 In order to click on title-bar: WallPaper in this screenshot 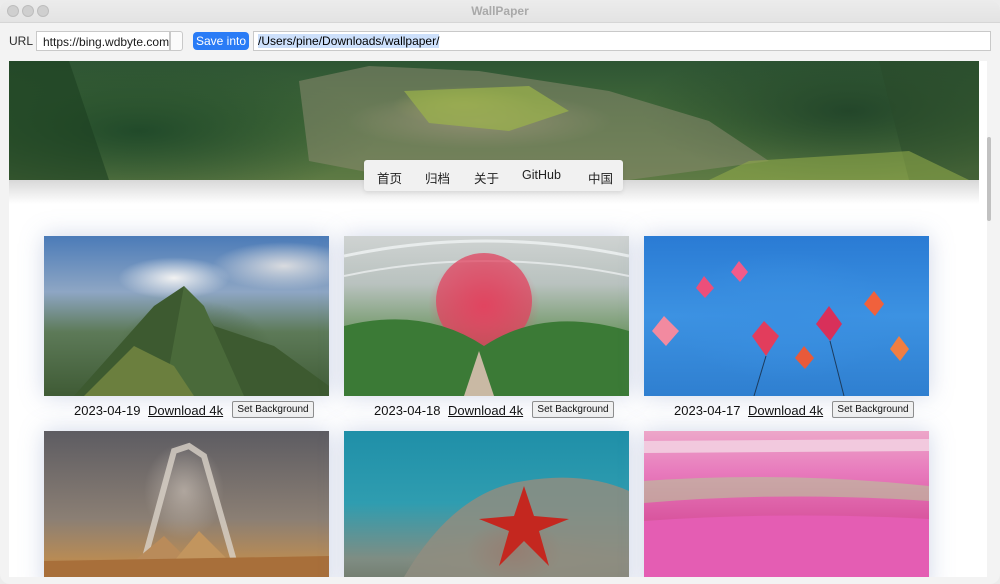, I will do `click(500, 11)`.